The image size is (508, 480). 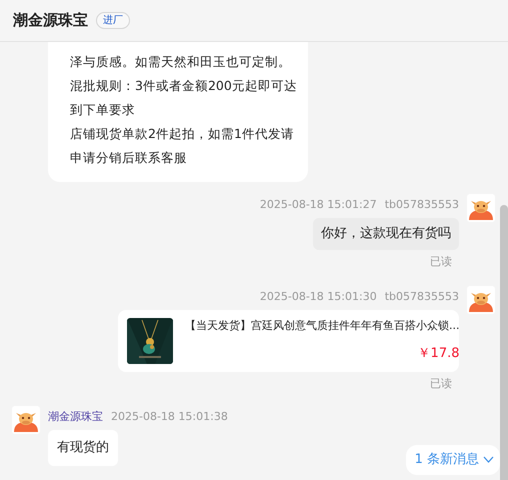 I want to click on message-text: 店铺现货单款2件起拍，如需1件代发请申请分销后联系客服, so click(x=182, y=146).